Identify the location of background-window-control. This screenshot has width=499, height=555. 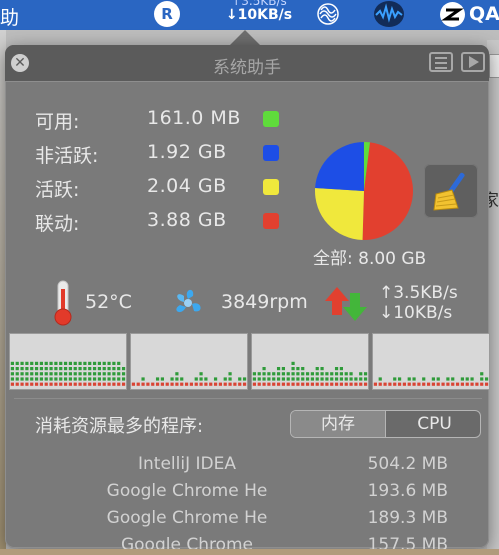
(494, 66).